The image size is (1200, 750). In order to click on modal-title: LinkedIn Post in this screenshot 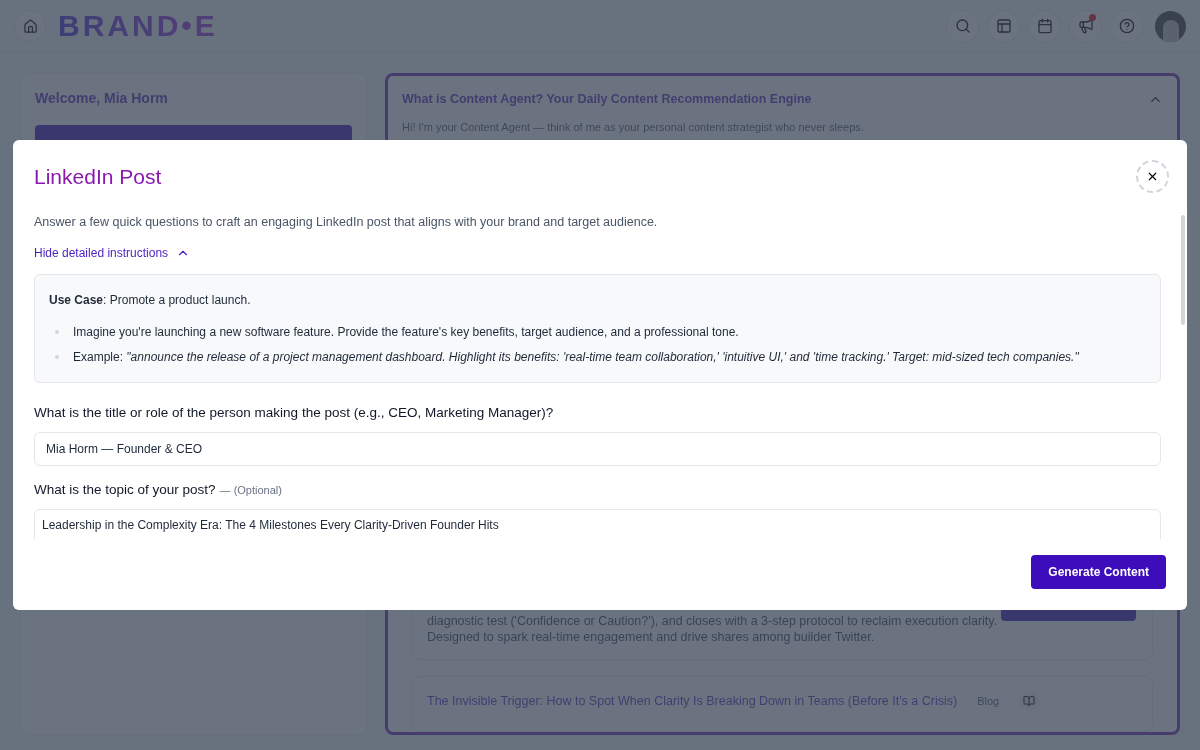, I will do `click(98, 176)`.